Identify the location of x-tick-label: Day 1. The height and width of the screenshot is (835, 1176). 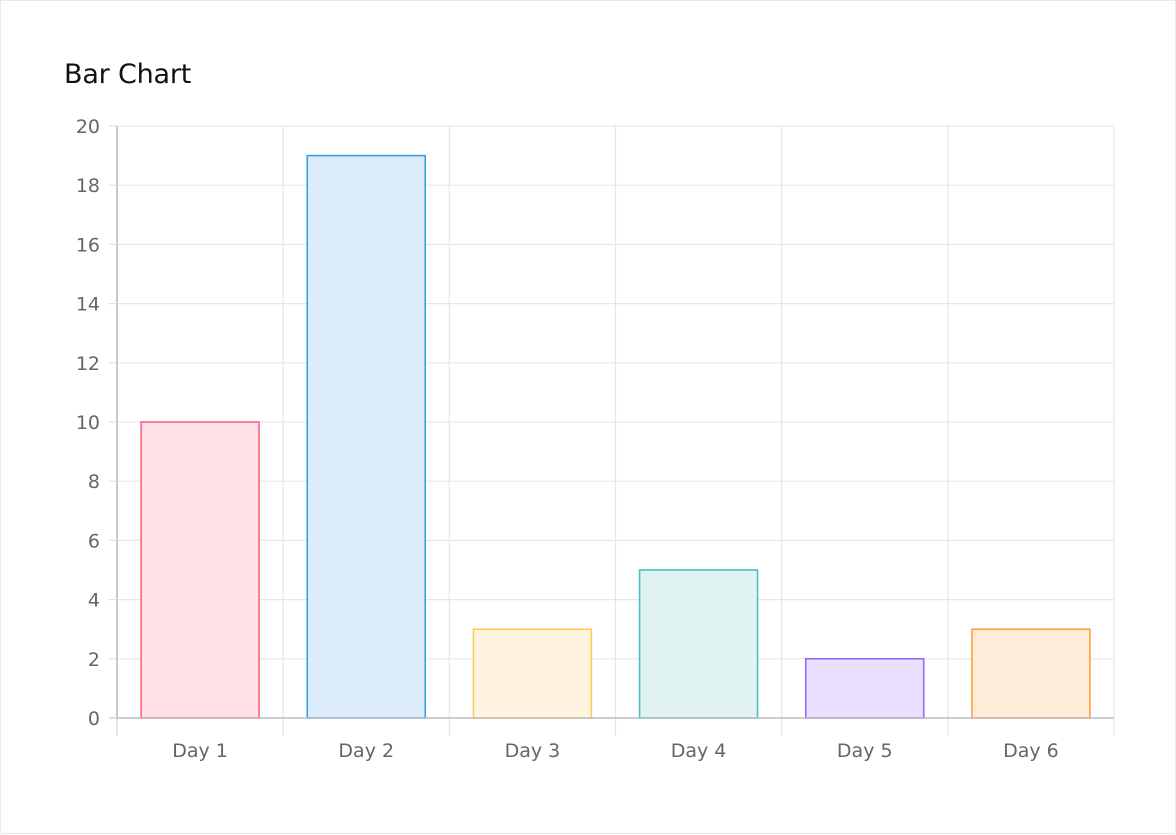
(200, 751).